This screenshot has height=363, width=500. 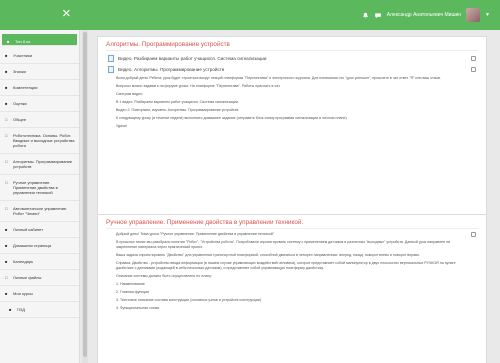 What do you see at coordinates (6, 277) in the screenshot?
I see `file-icon: □` at bounding box center [6, 277].